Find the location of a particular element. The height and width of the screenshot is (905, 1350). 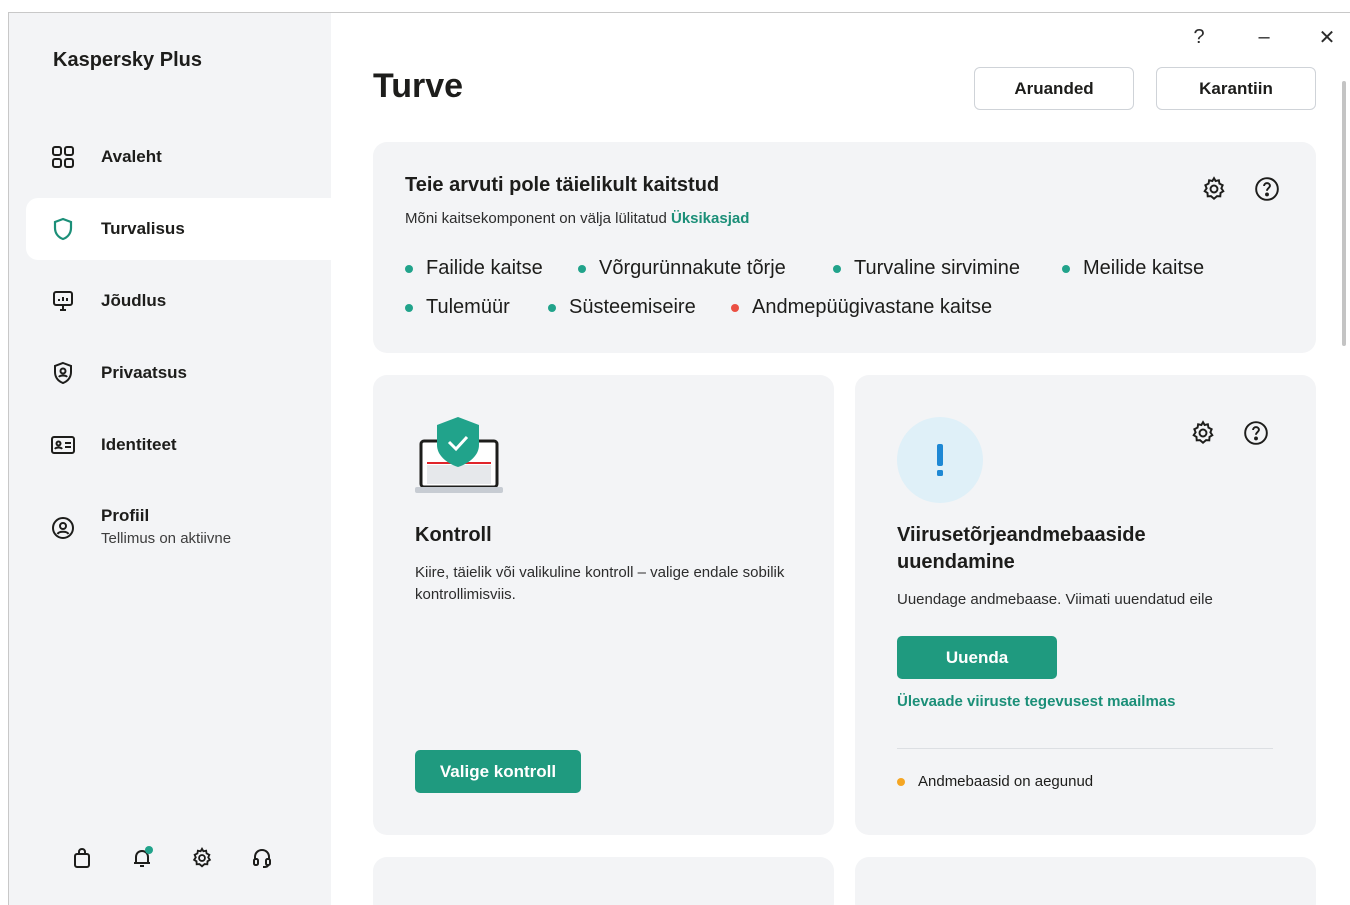

subscription-status: Tellimus on aktiivne is located at coordinates (166, 538).